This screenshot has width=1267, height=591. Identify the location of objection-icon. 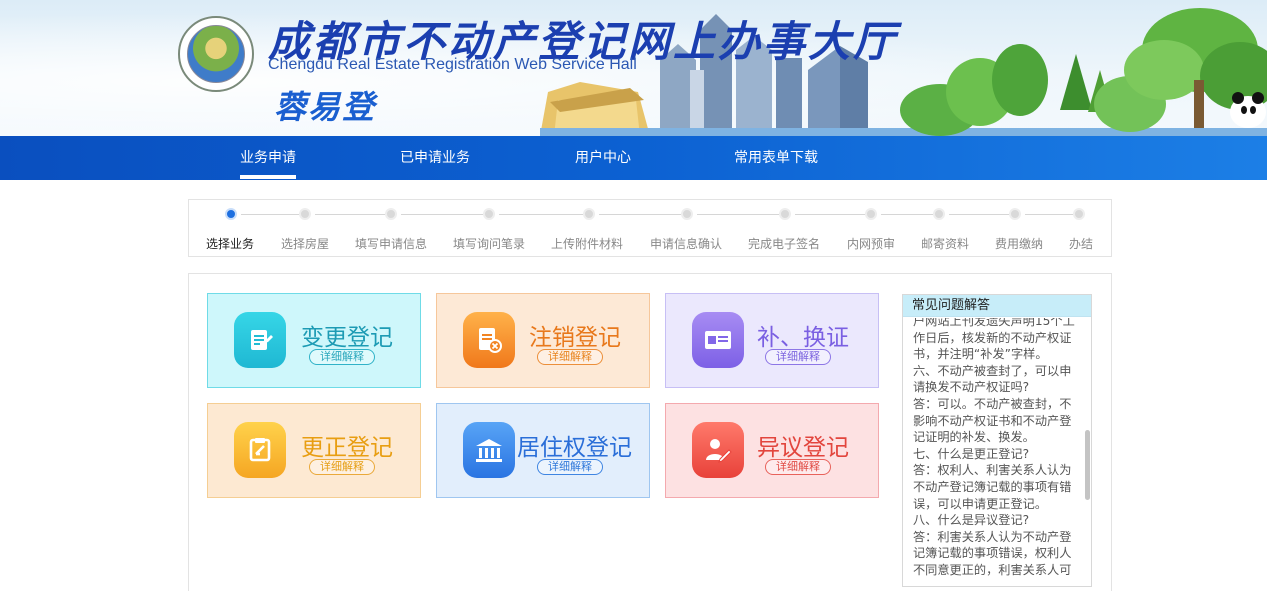
(718, 450).